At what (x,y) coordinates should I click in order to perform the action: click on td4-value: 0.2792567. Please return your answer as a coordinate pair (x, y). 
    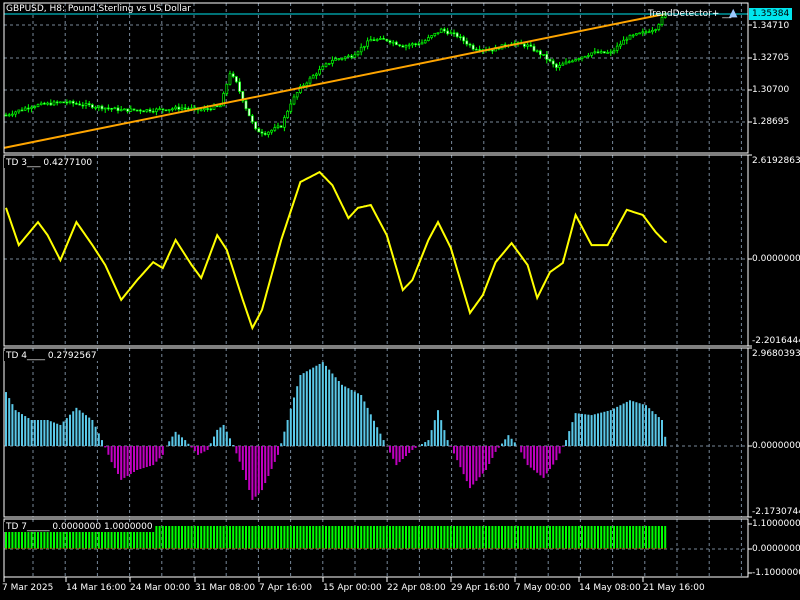
    Looking at the image, I should click on (72, 356).